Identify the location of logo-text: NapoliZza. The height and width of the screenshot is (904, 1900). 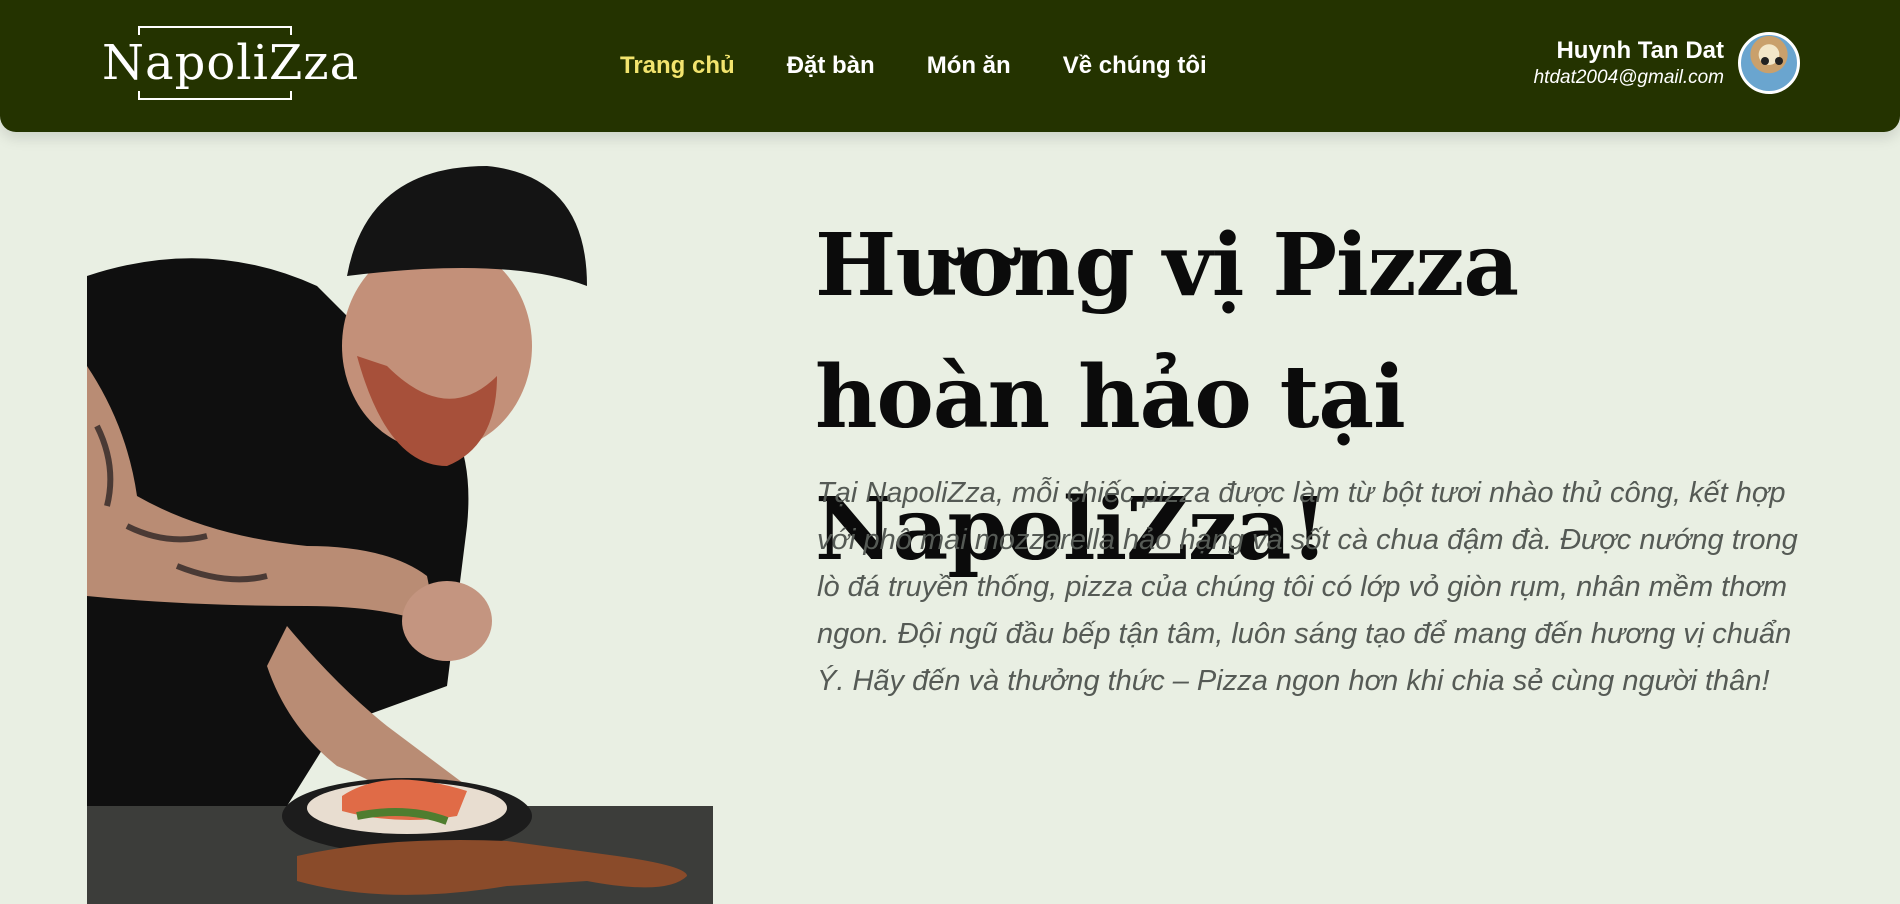
(231, 63).